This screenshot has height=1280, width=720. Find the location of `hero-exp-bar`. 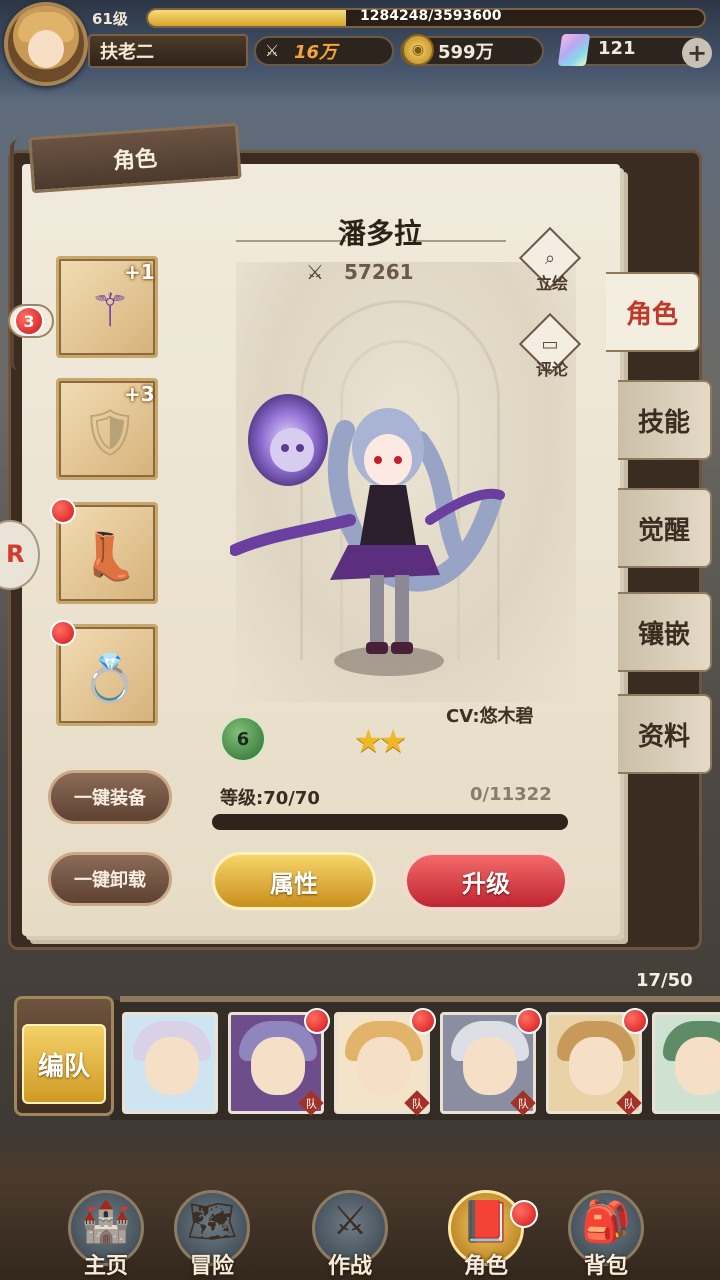

hero-exp-bar is located at coordinates (390, 822).